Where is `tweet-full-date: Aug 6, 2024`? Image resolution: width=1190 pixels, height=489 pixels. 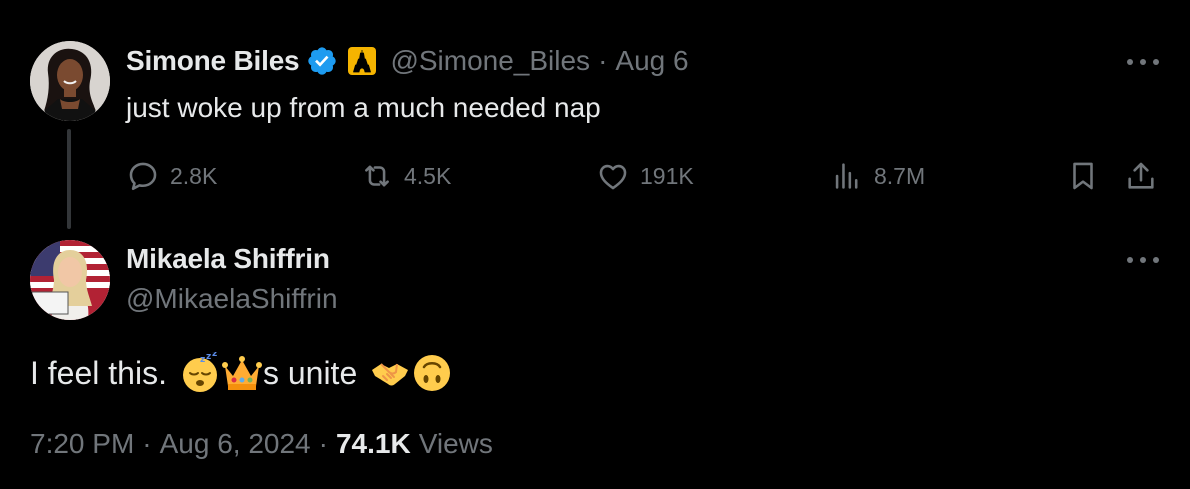
tweet-full-date: Aug 6, 2024 is located at coordinates (235, 444).